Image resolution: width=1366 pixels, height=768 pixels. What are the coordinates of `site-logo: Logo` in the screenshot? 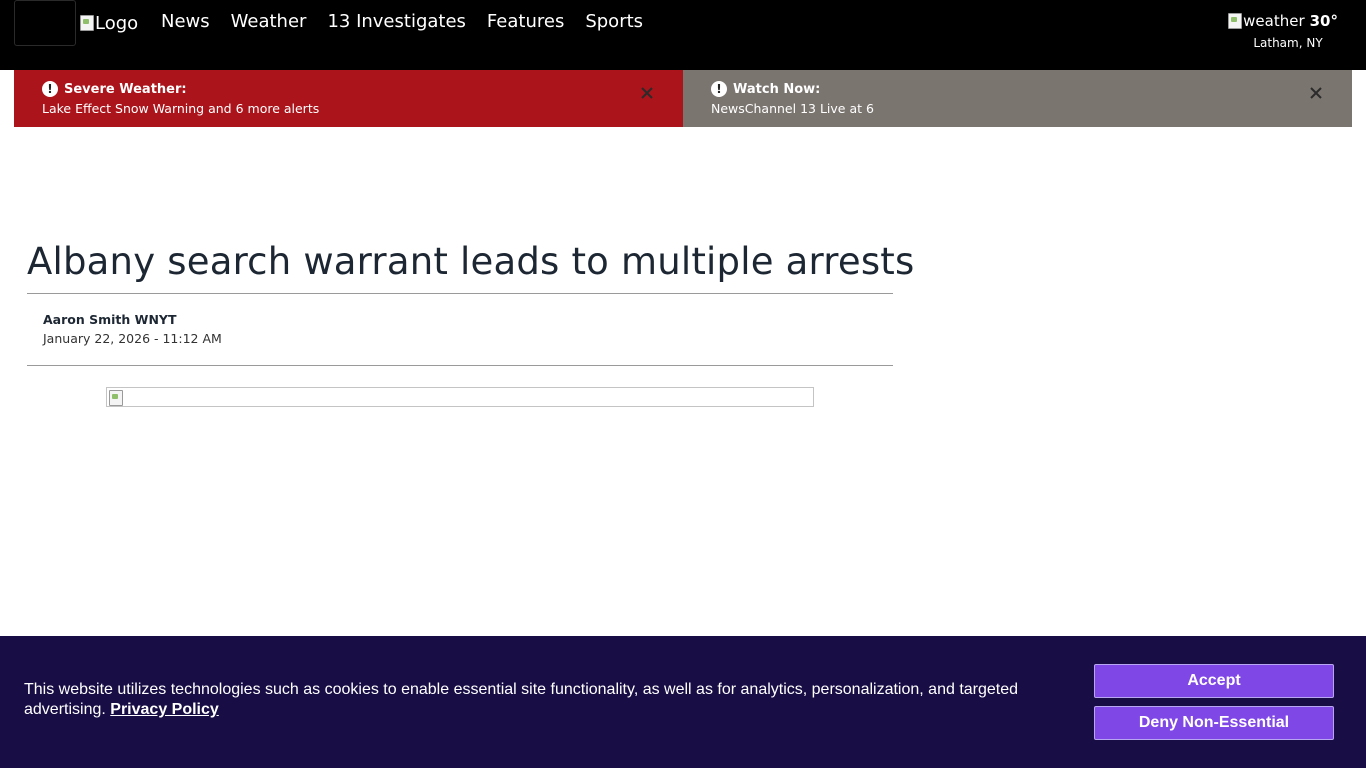 It's located at (109, 23).